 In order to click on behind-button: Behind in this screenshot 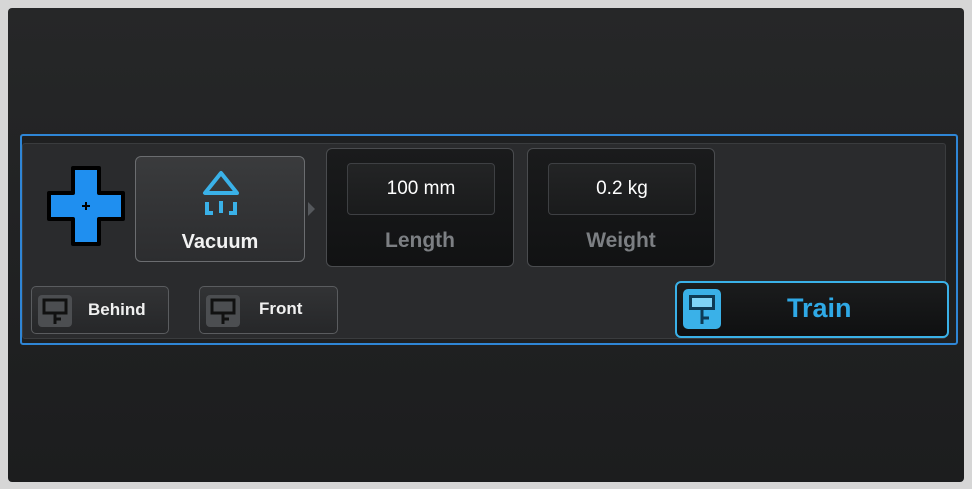, I will do `click(100, 310)`.